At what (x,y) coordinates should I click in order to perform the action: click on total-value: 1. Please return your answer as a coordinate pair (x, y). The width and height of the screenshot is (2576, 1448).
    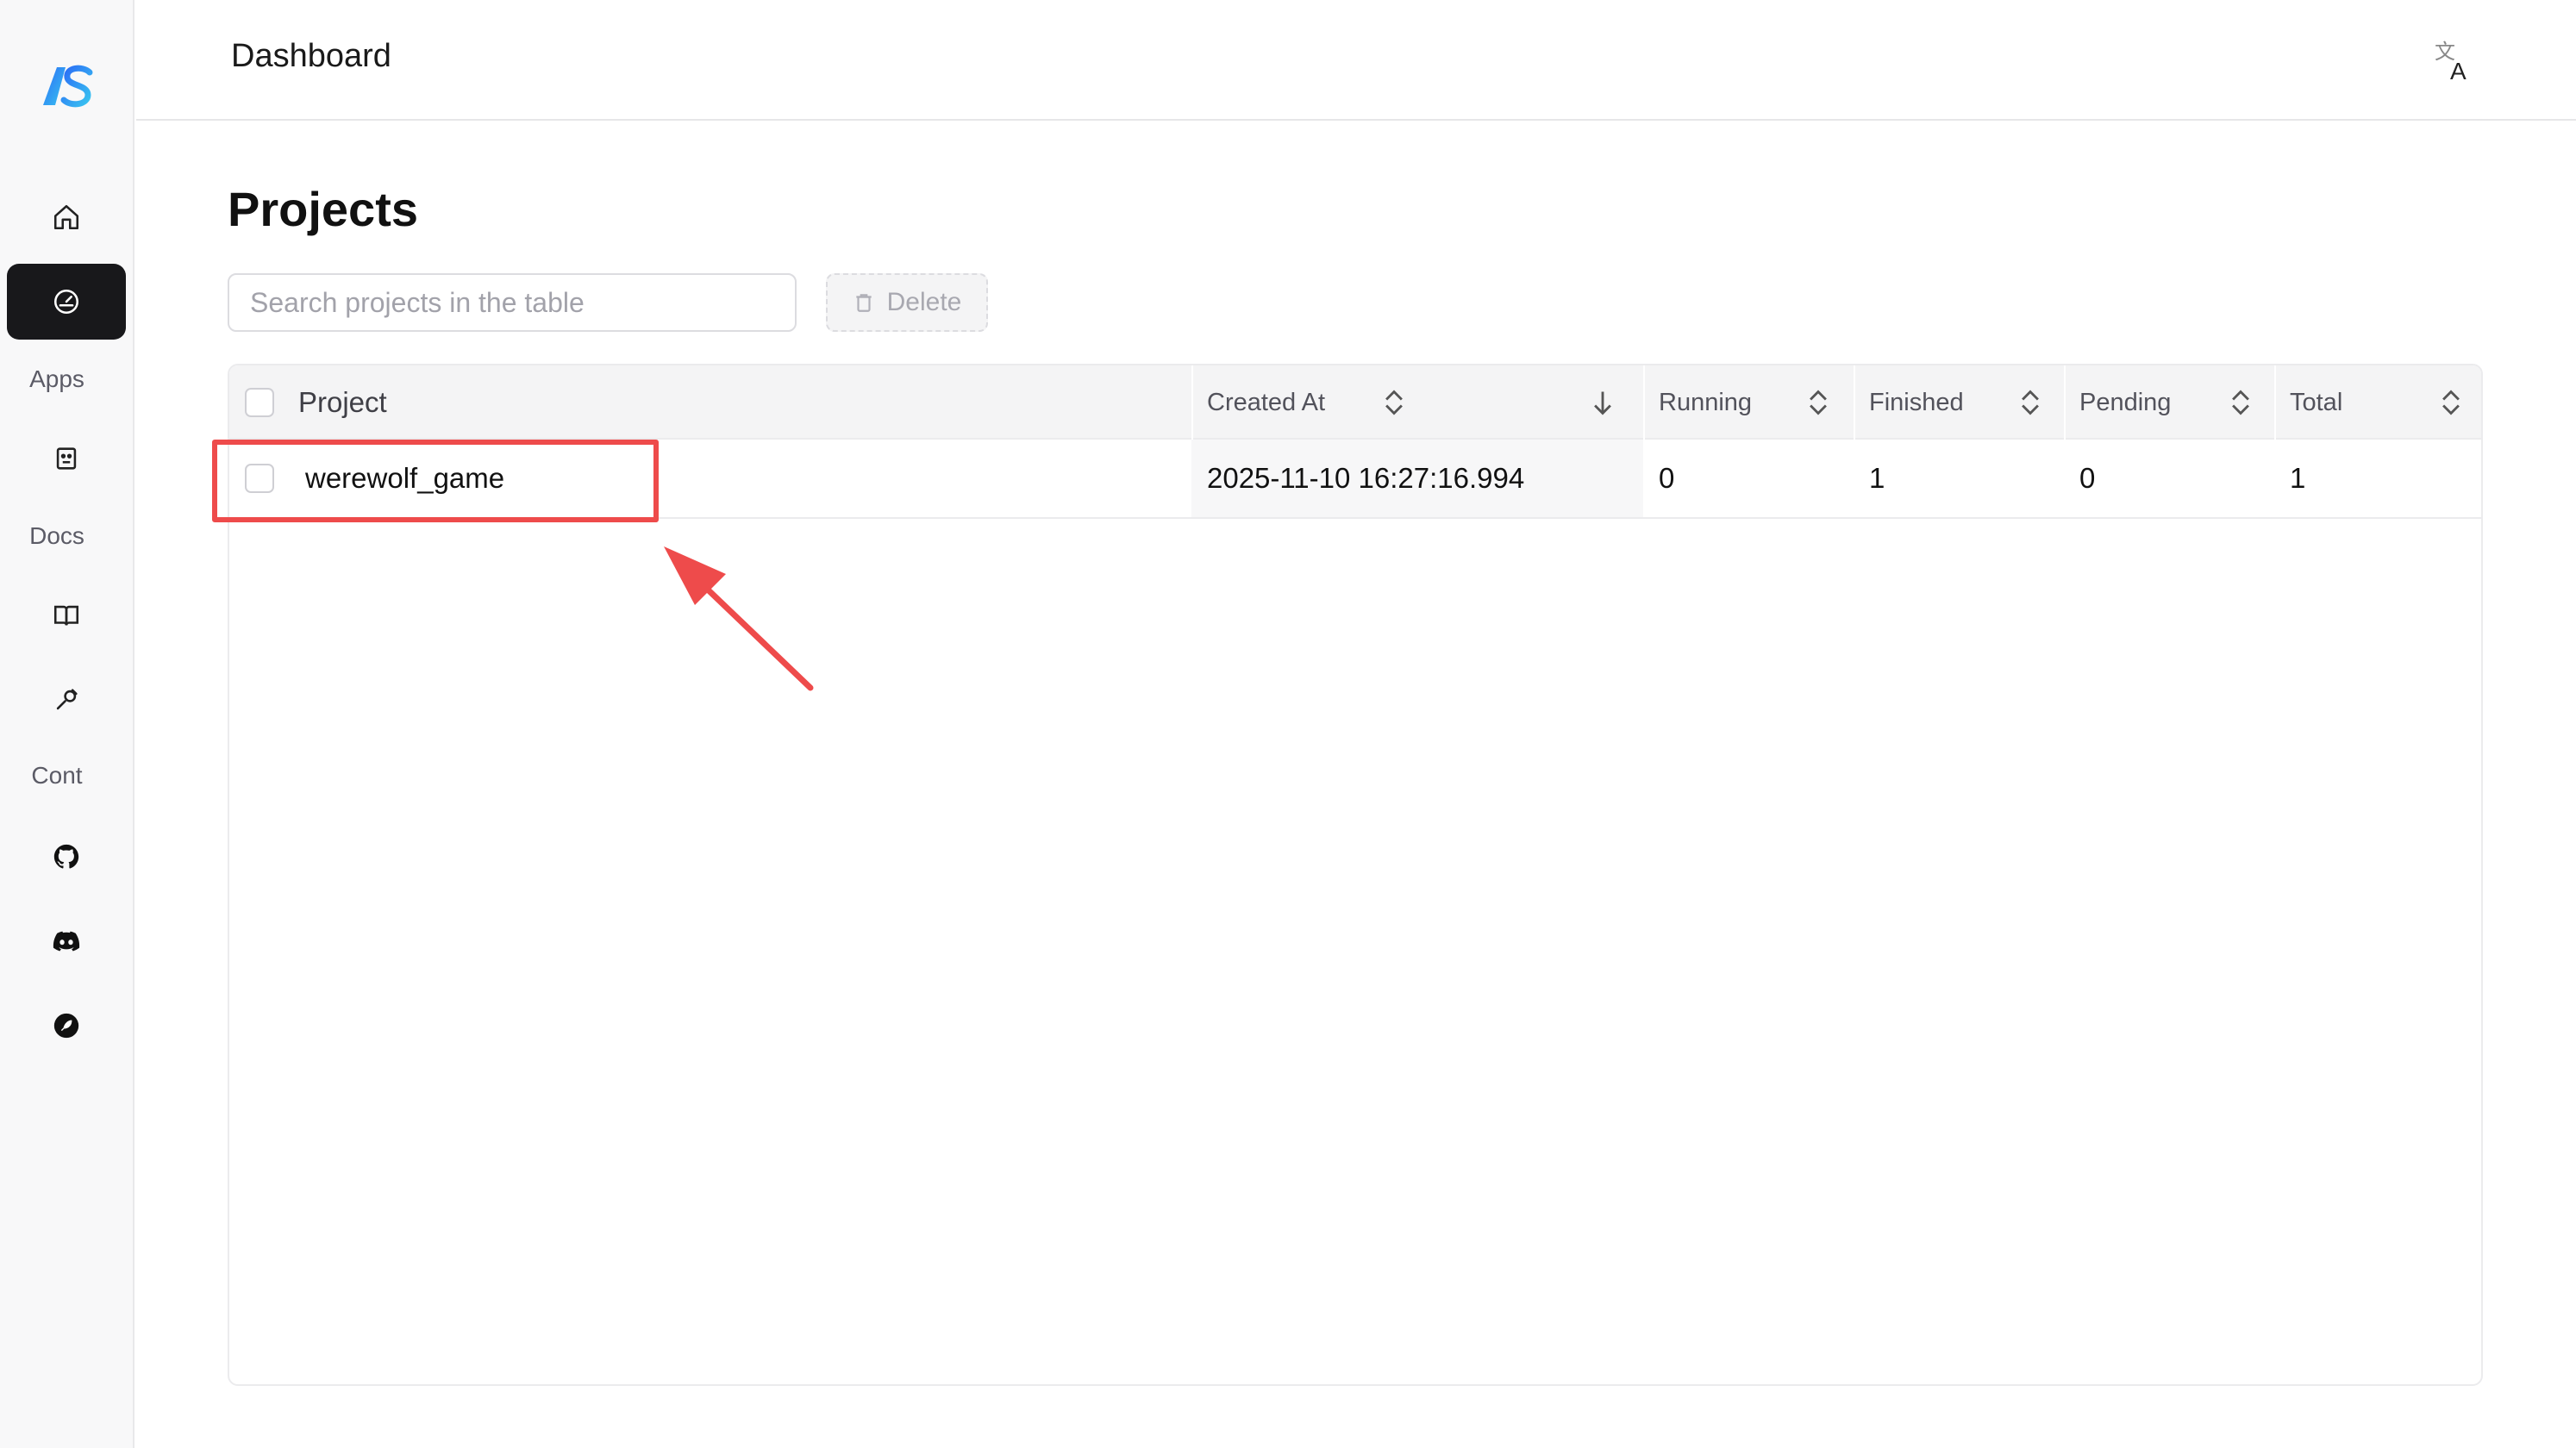
    Looking at the image, I should click on (2298, 478).